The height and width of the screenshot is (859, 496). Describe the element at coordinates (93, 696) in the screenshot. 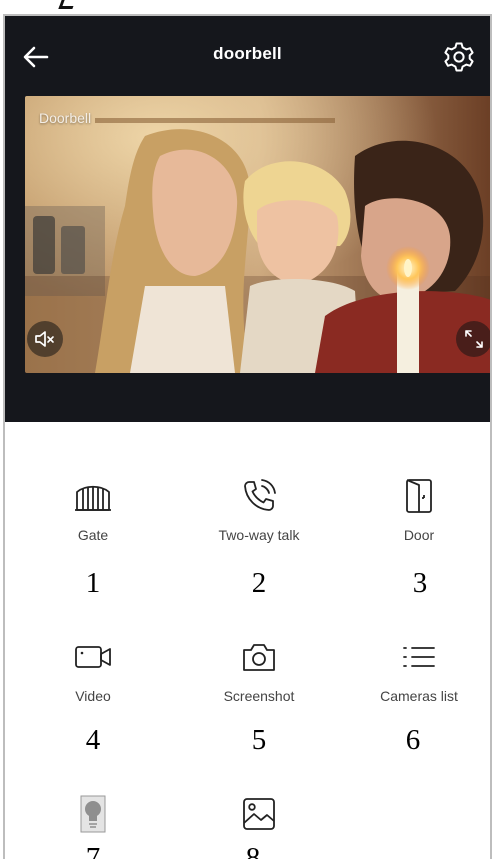

I see `video-label: Video` at that location.